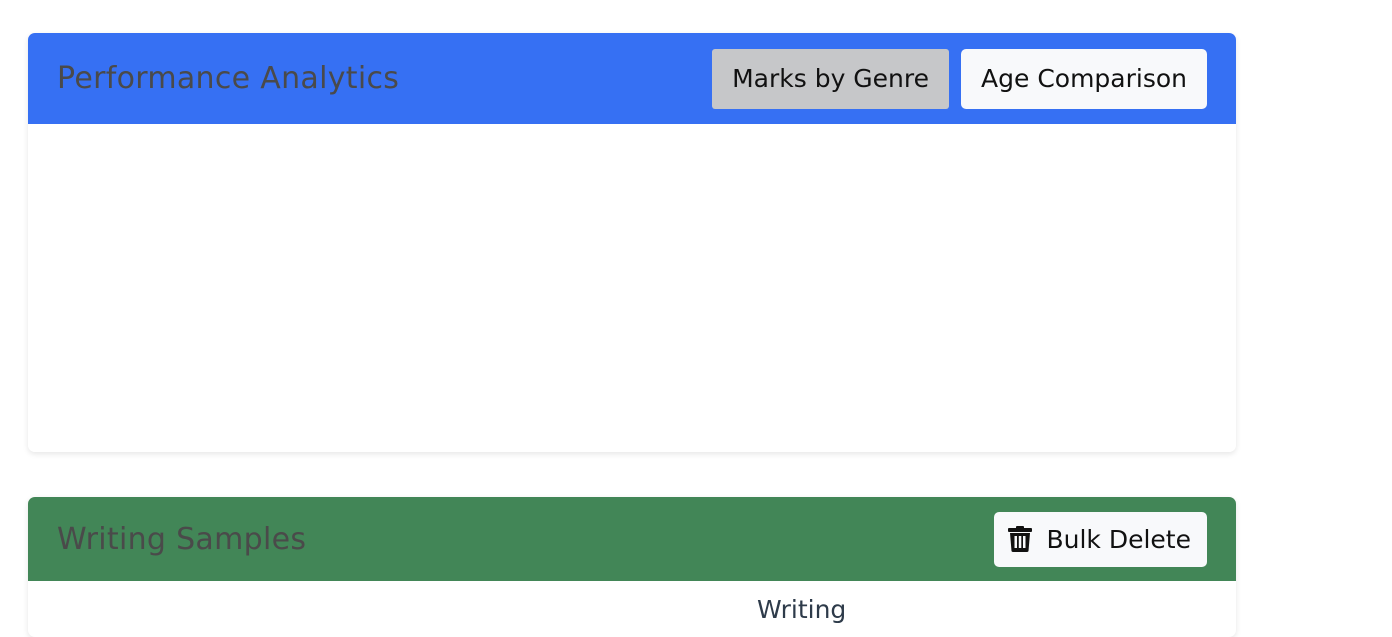 This screenshot has width=1392, height=637. I want to click on analytics-title: Performance Analytics, so click(228, 78).